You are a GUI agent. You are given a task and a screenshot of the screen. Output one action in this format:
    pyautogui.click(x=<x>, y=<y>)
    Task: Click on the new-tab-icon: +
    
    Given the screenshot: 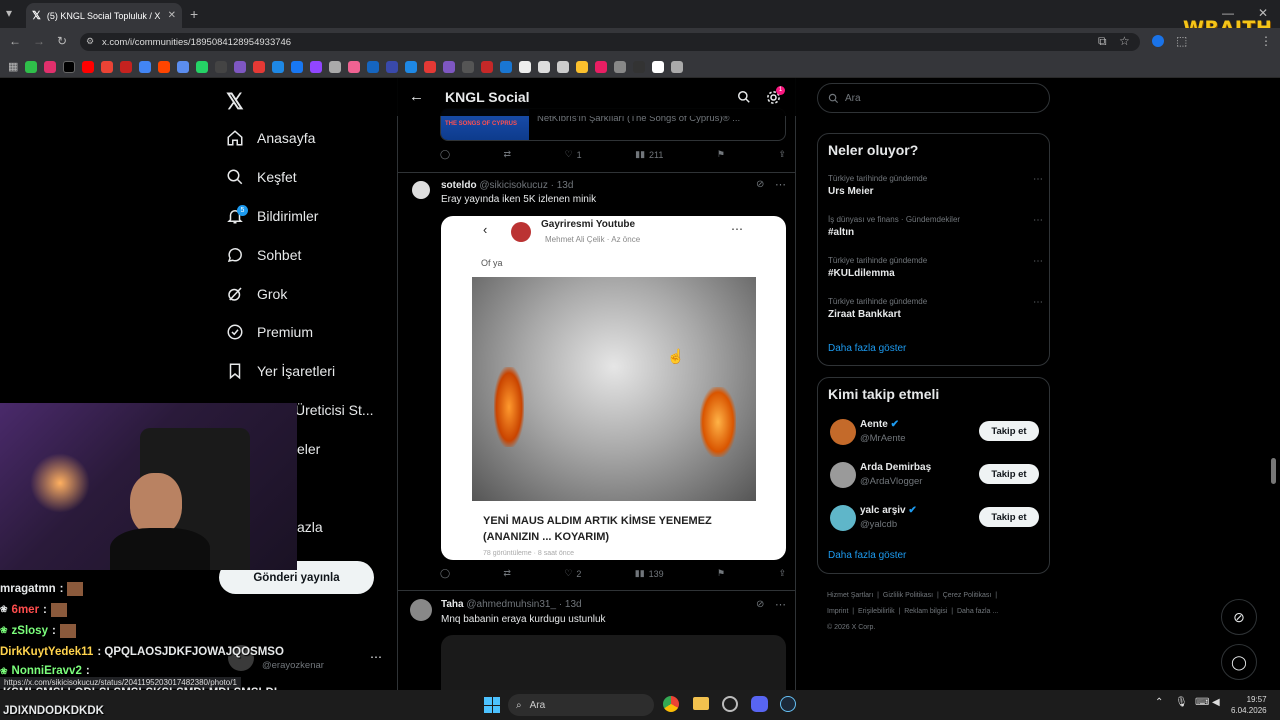 What is the action you would take?
    pyautogui.click(x=194, y=14)
    